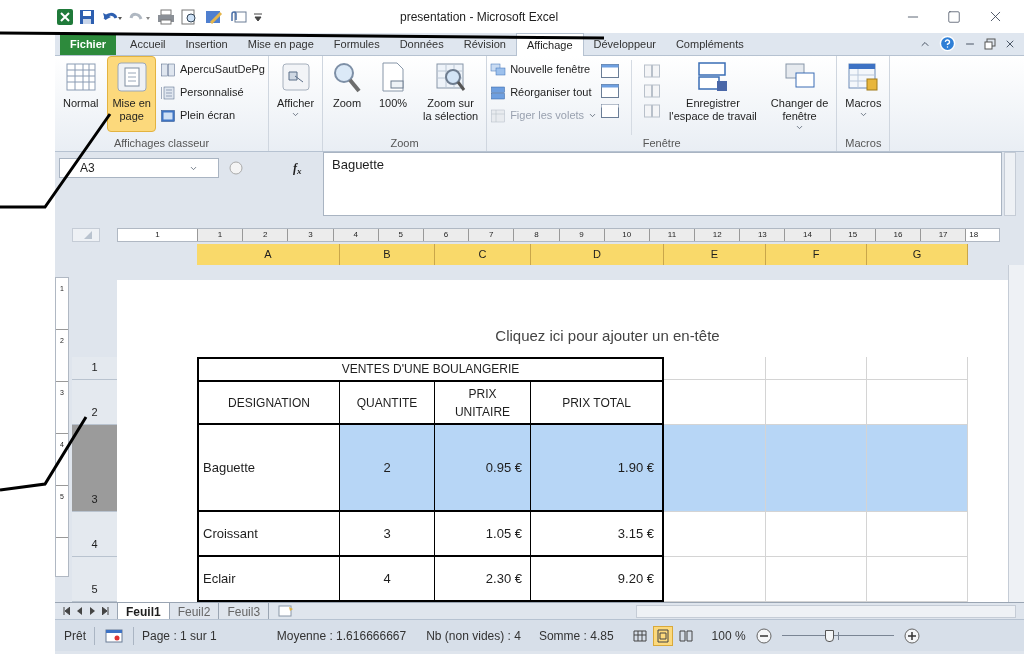 The image size is (1024, 654). Describe the element at coordinates (296, 94) in the screenshot. I see `ribbon-button: Afficher` at that location.